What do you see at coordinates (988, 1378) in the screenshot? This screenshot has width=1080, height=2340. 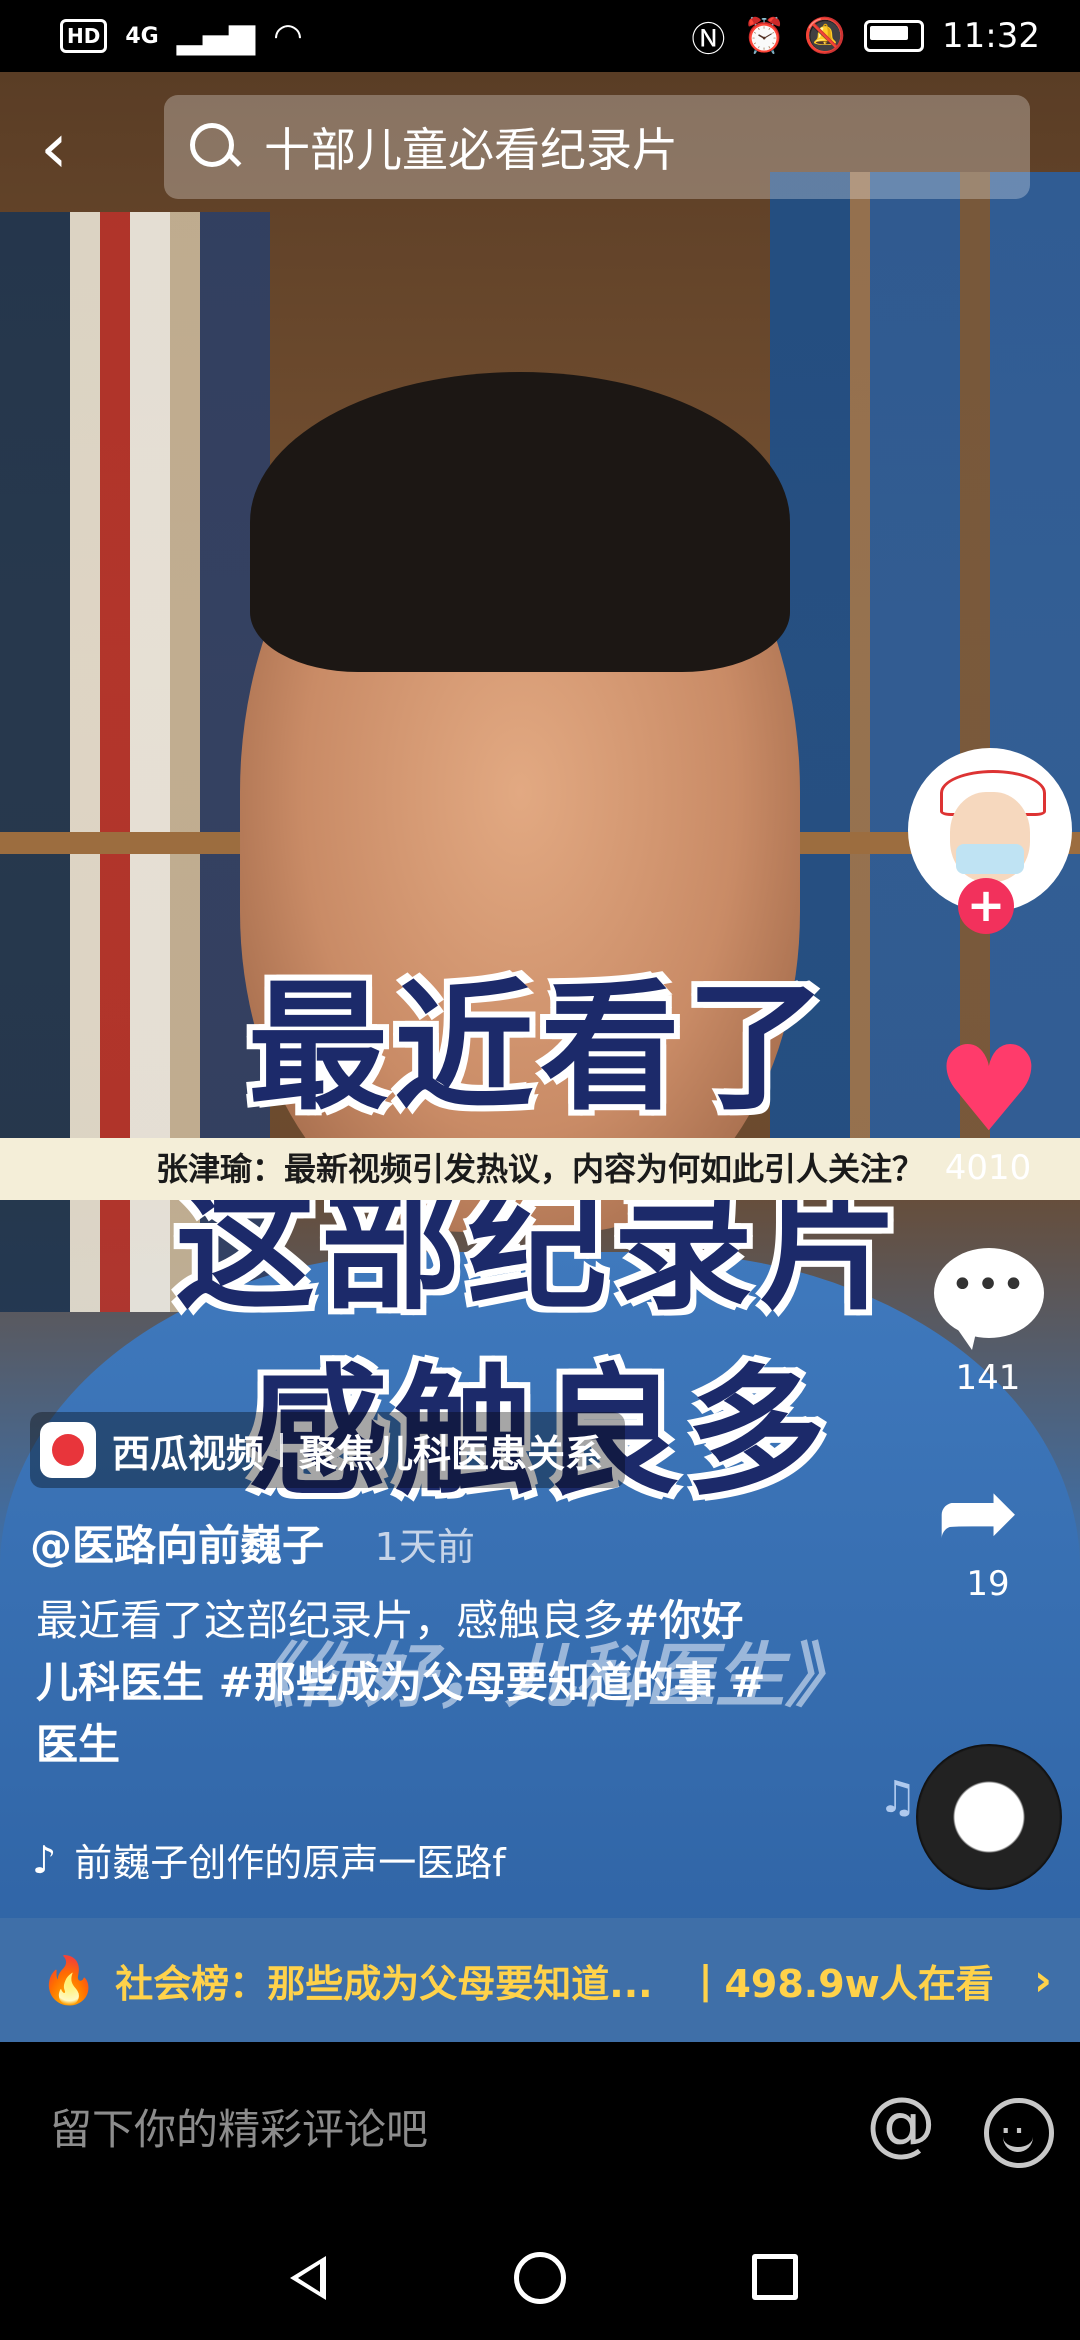 I see `comment-count: 141` at bounding box center [988, 1378].